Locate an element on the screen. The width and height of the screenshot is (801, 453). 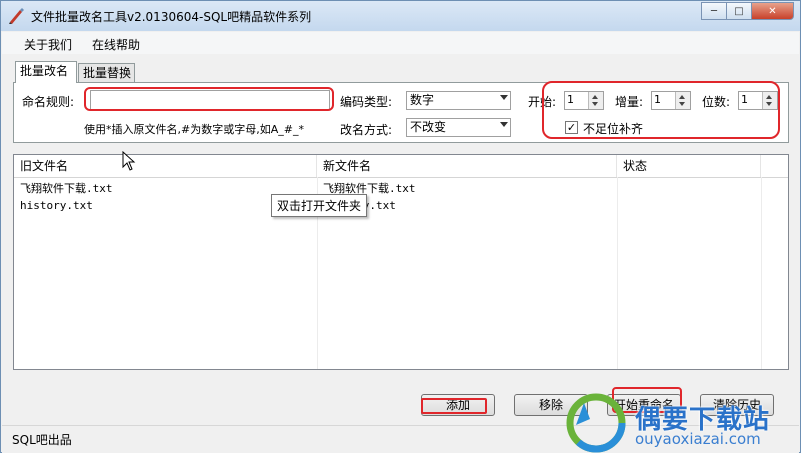
column-new-name: 新文件名 is located at coordinates (467, 166).